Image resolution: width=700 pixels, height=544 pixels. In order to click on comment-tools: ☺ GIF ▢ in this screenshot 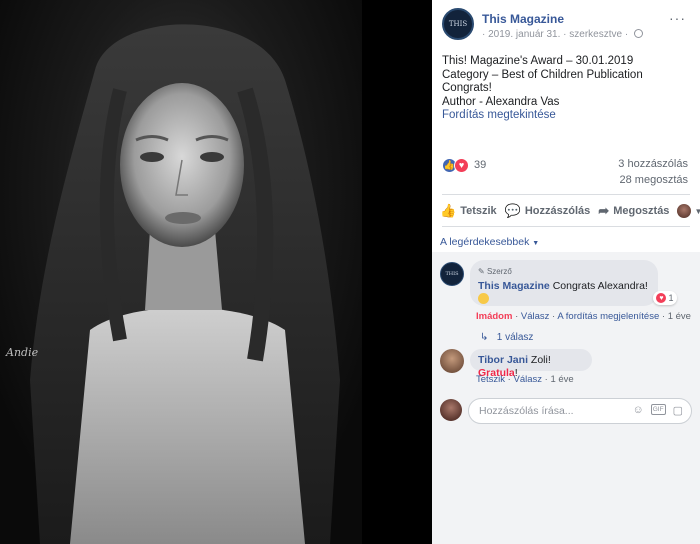, I will do `click(658, 410)`.